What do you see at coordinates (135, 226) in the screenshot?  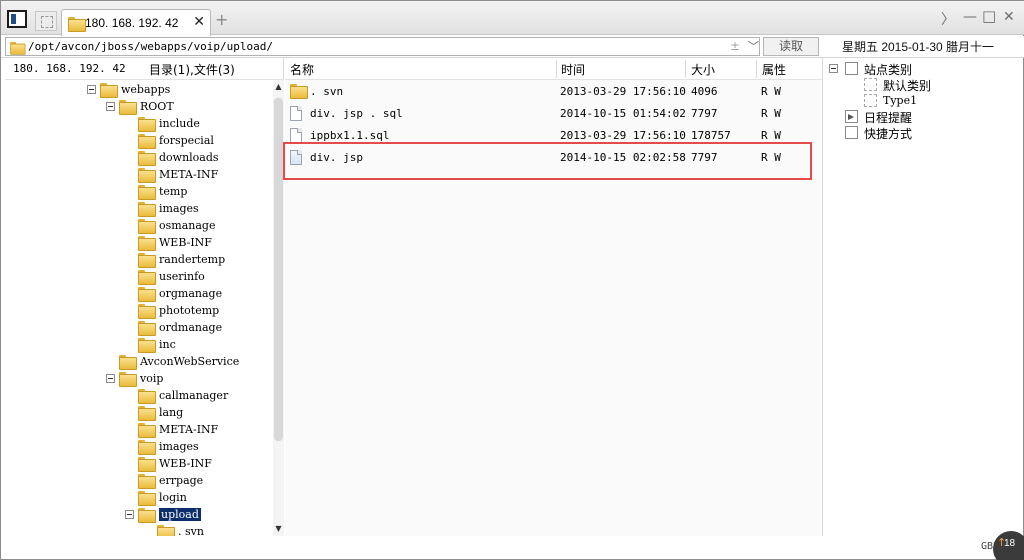 I see `tree-item: osmanage` at bounding box center [135, 226].